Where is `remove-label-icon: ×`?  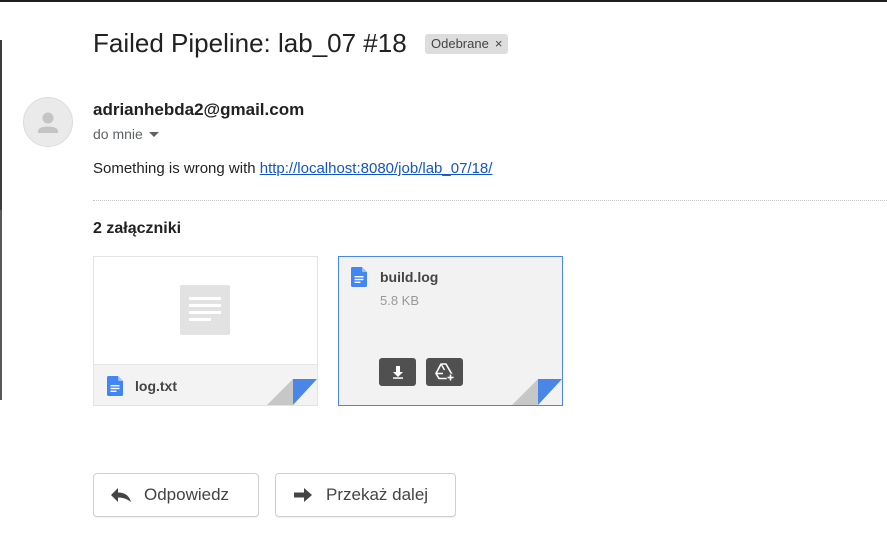 remove-label-icon: × is located at coordinates (499, 44).